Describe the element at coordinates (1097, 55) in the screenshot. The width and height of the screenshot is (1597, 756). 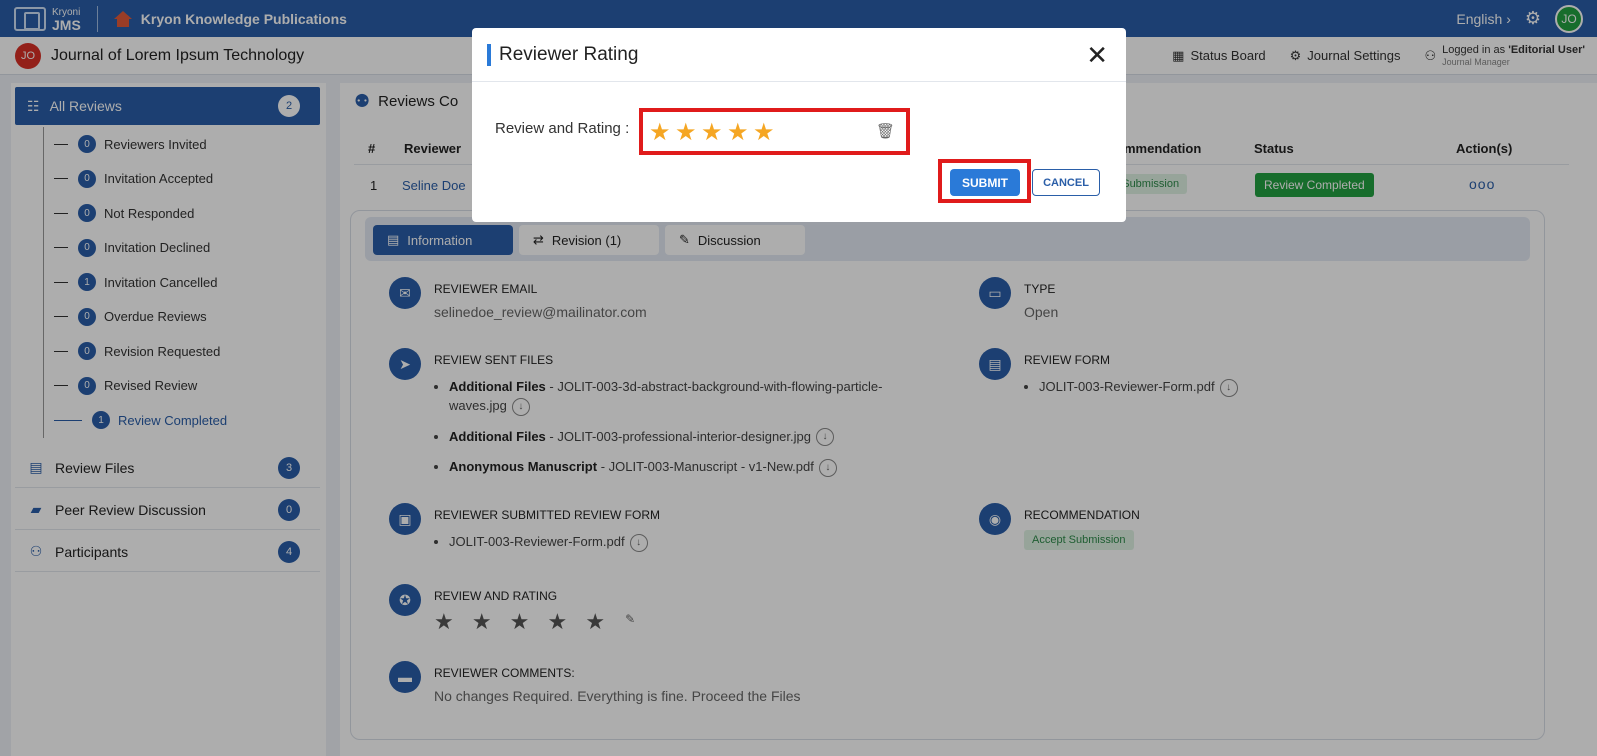
I see `close-icon: ✕` at that location.